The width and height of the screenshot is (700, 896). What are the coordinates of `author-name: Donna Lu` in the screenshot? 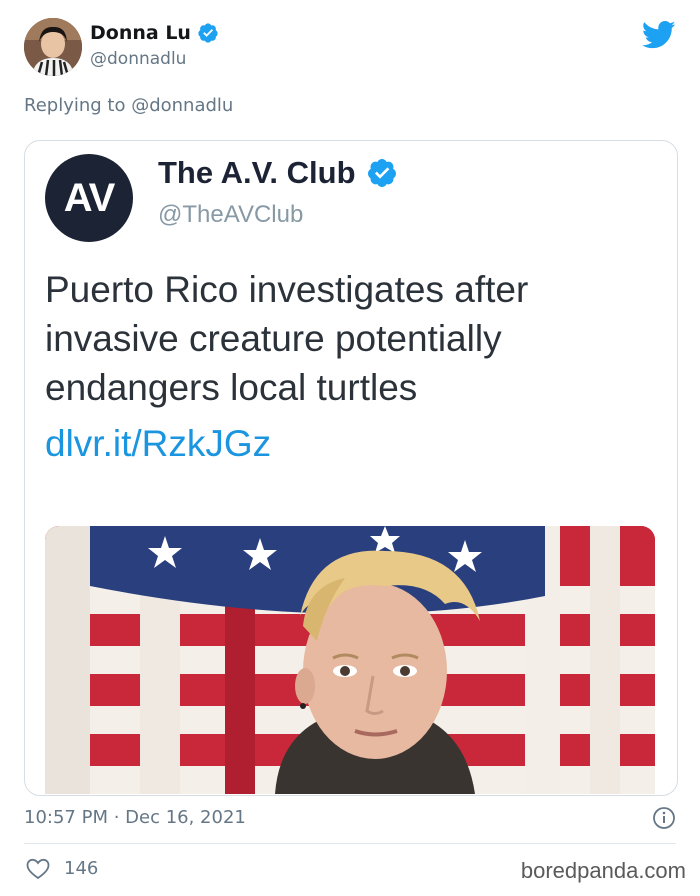 It's located at (140, 33).